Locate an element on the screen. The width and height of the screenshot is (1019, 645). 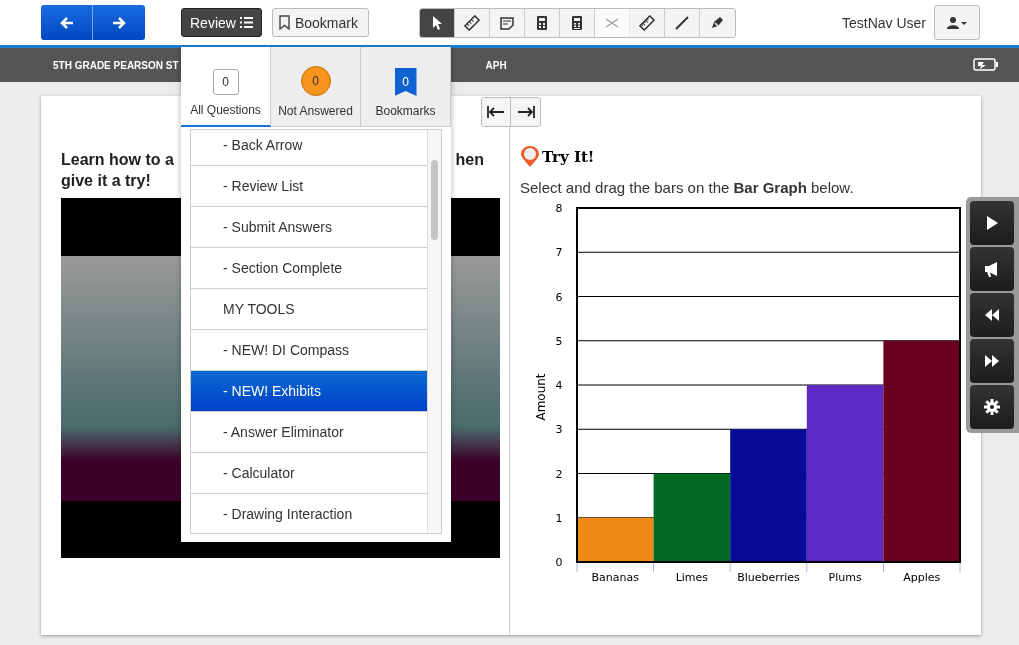
right-arrow-icon is located at coordinates (119, 22).